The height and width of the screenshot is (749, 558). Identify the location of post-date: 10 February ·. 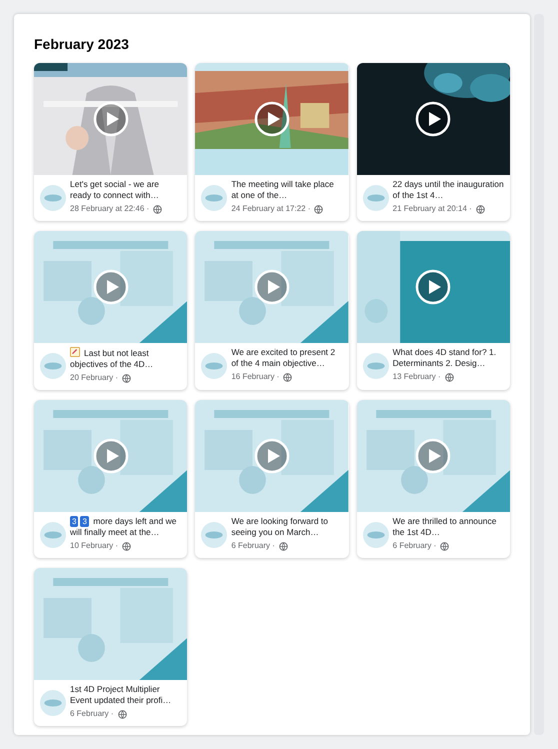
(94, 546).